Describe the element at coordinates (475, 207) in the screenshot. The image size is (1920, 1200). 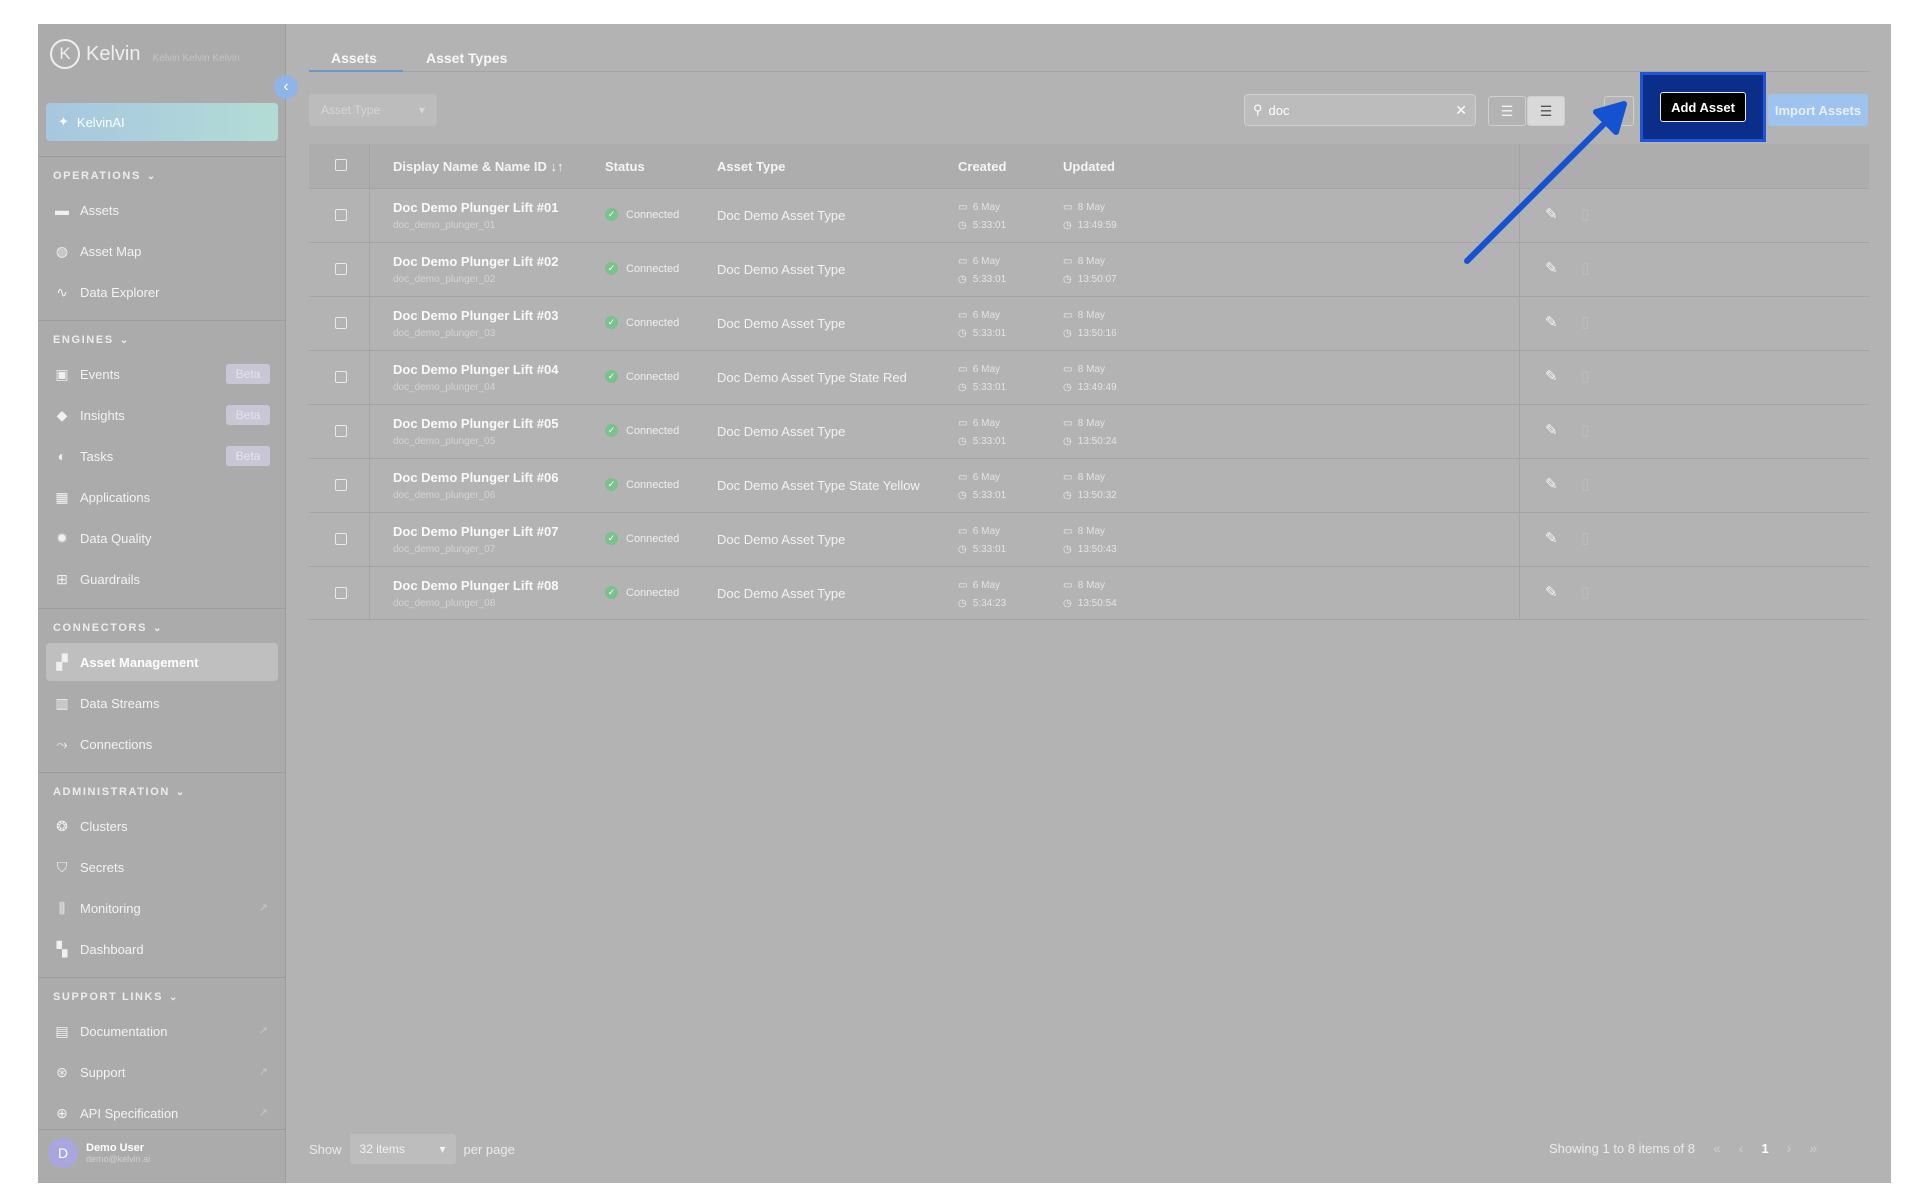
I see `asset-display-name: Doc Demo Plunger Lift #01` at that location.